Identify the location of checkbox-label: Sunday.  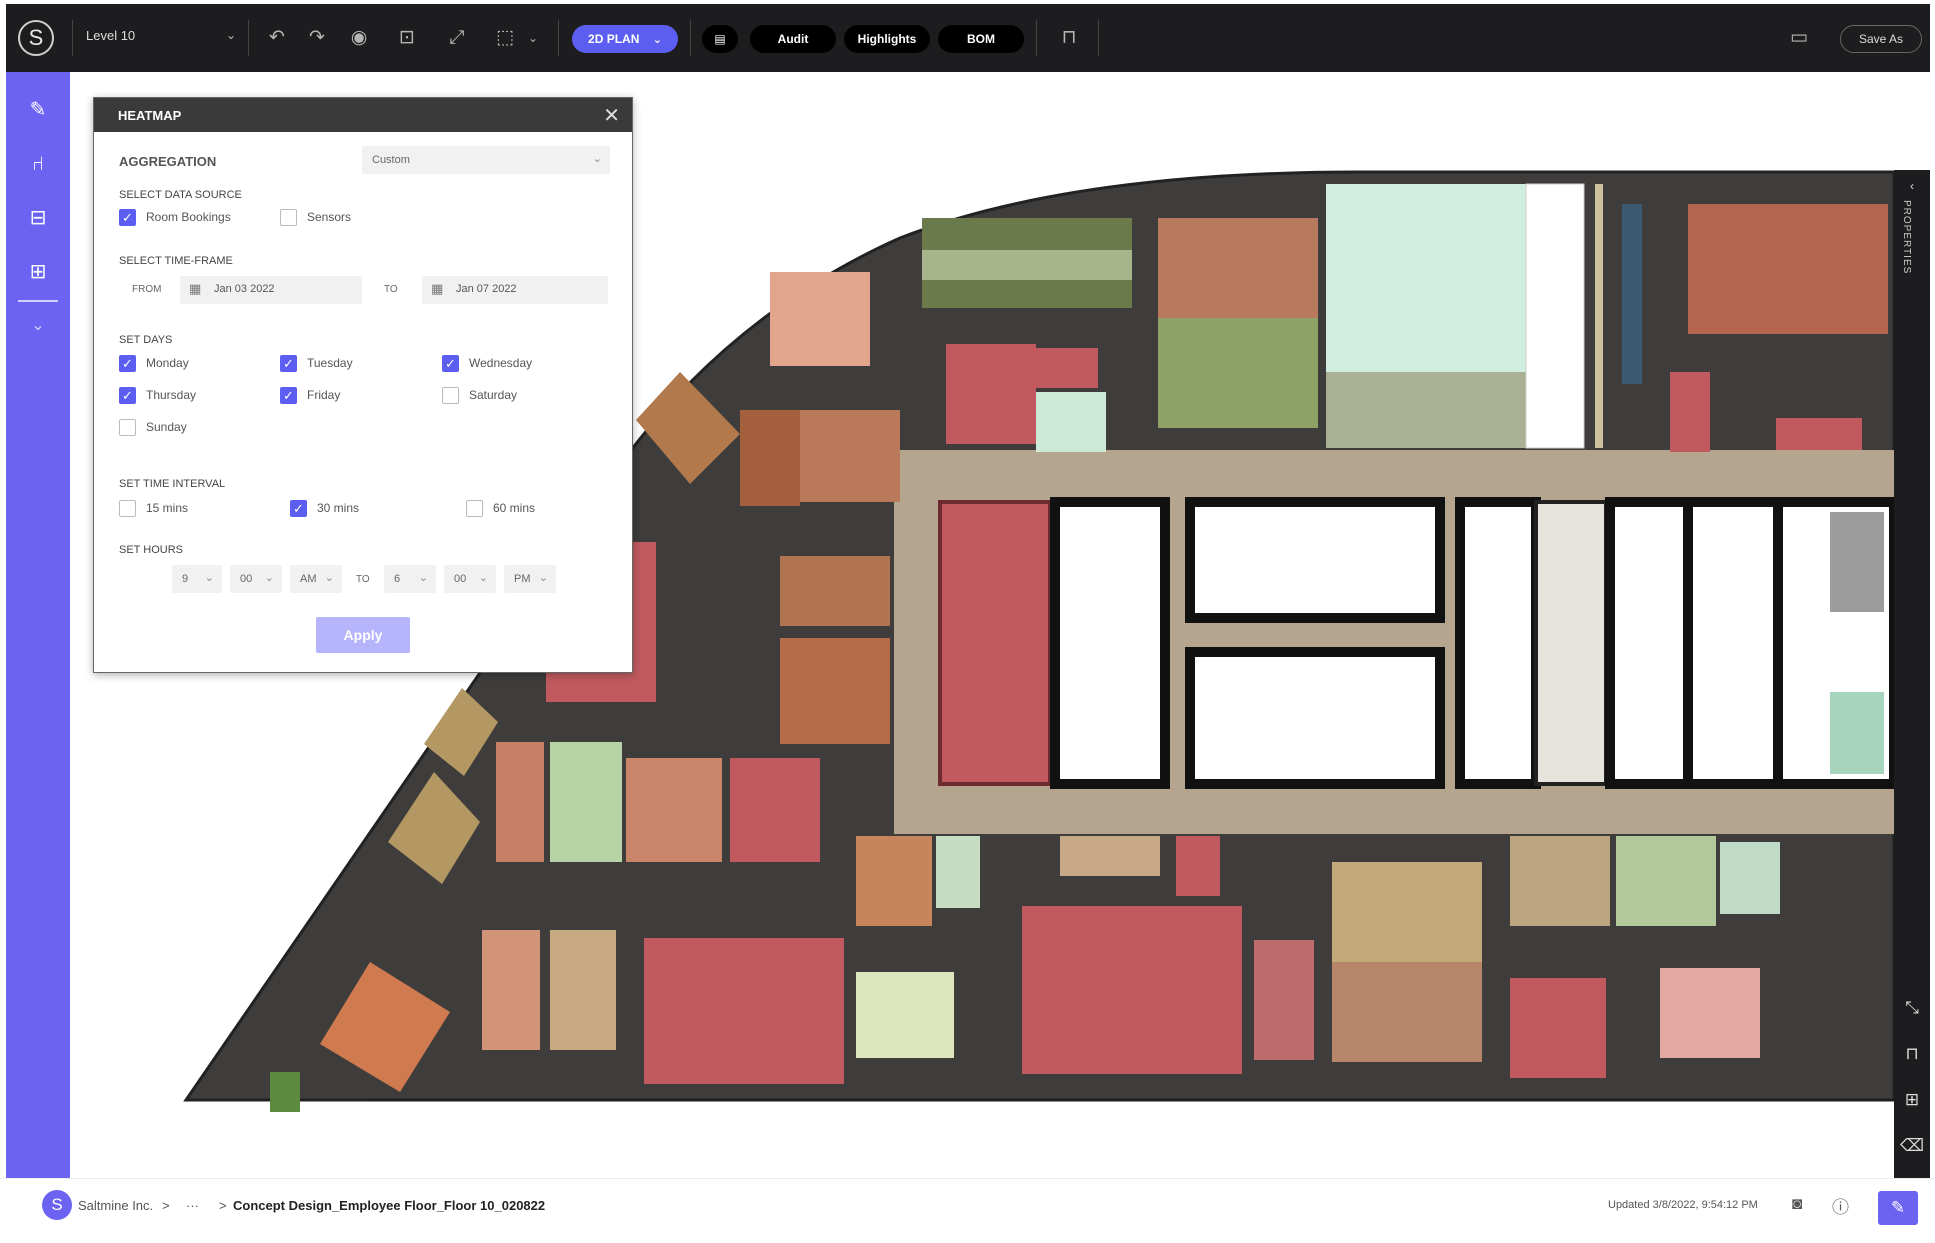
(166, 427).